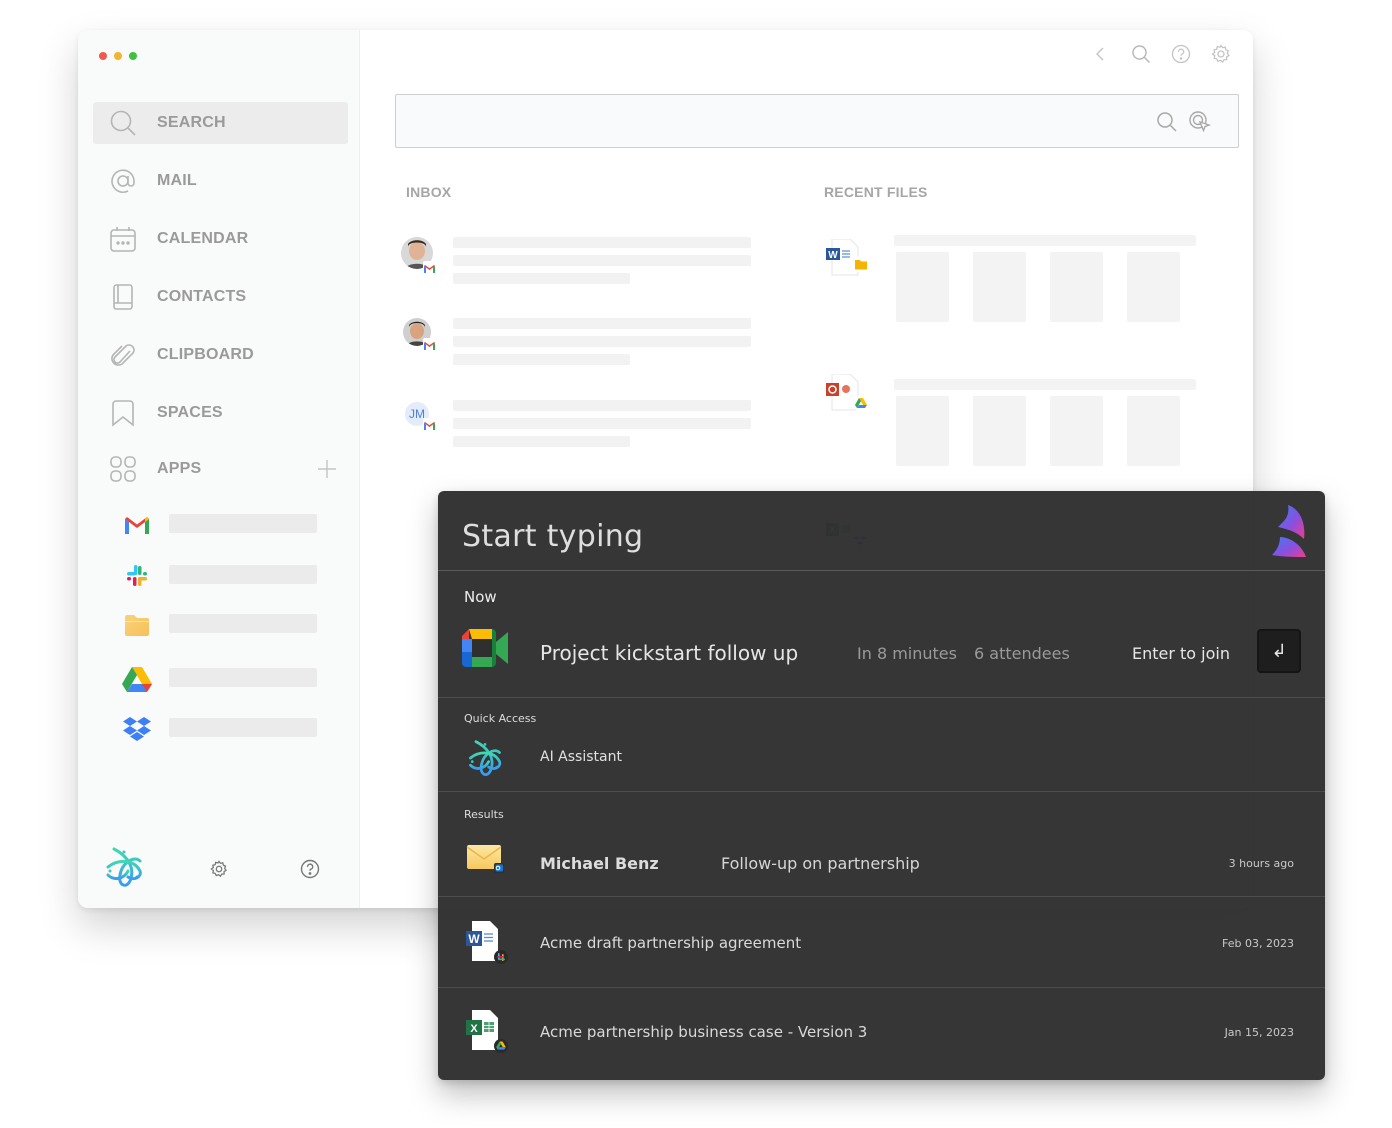 The image size is (1392, 1128). I want to click on quick-access-item: AI Assistant, so click(881, 760).